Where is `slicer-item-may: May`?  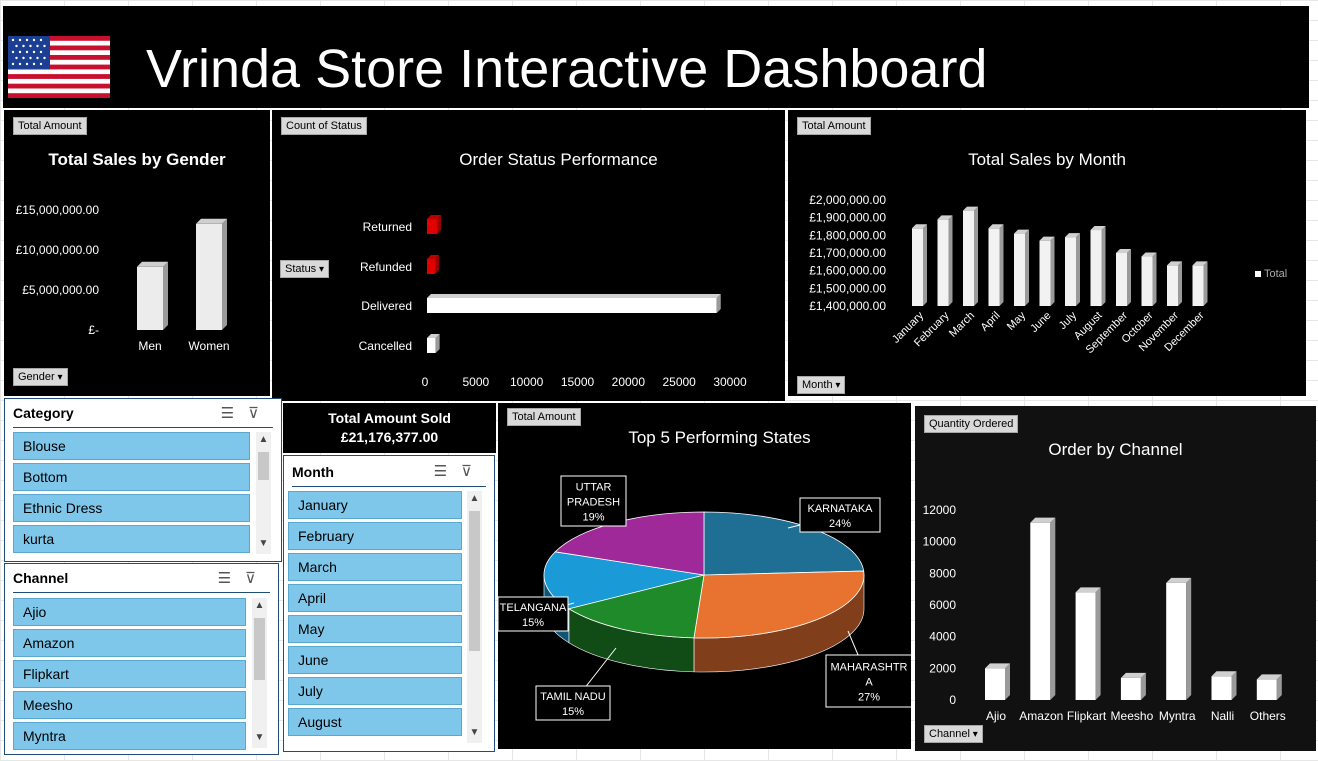 slicer-item-may: May is located at coordinates (375, 629).